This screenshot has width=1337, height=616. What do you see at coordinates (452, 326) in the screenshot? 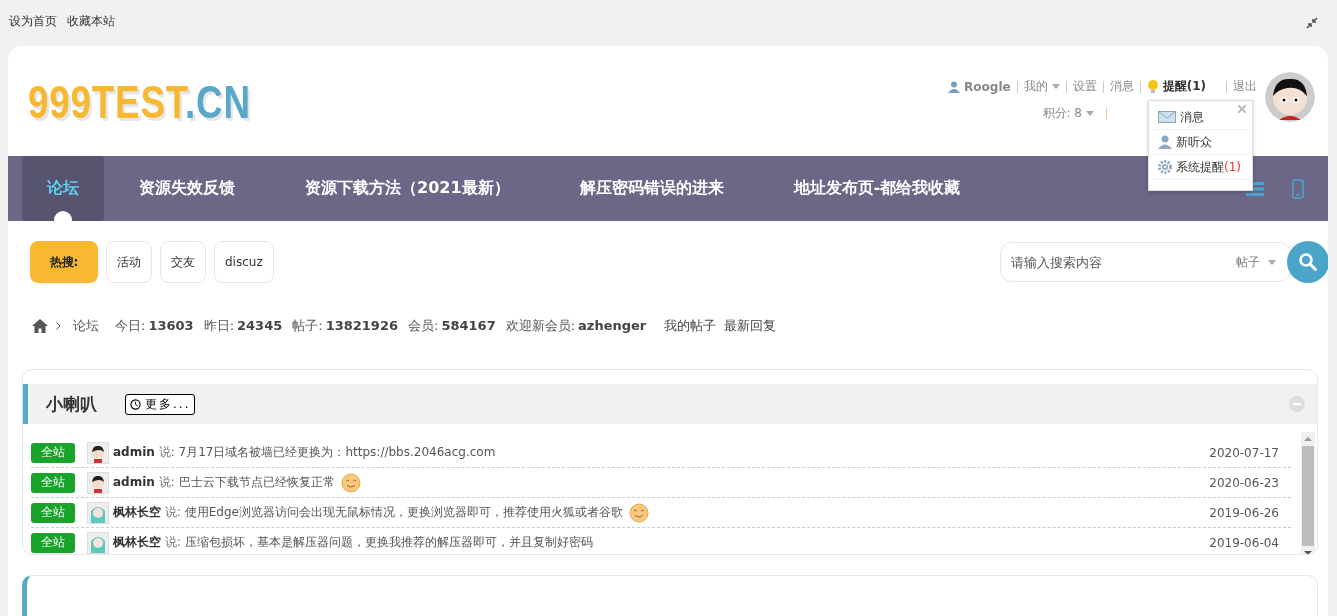
I see `forum-stat: 会员: 584167` at bounding box center [452, 326].